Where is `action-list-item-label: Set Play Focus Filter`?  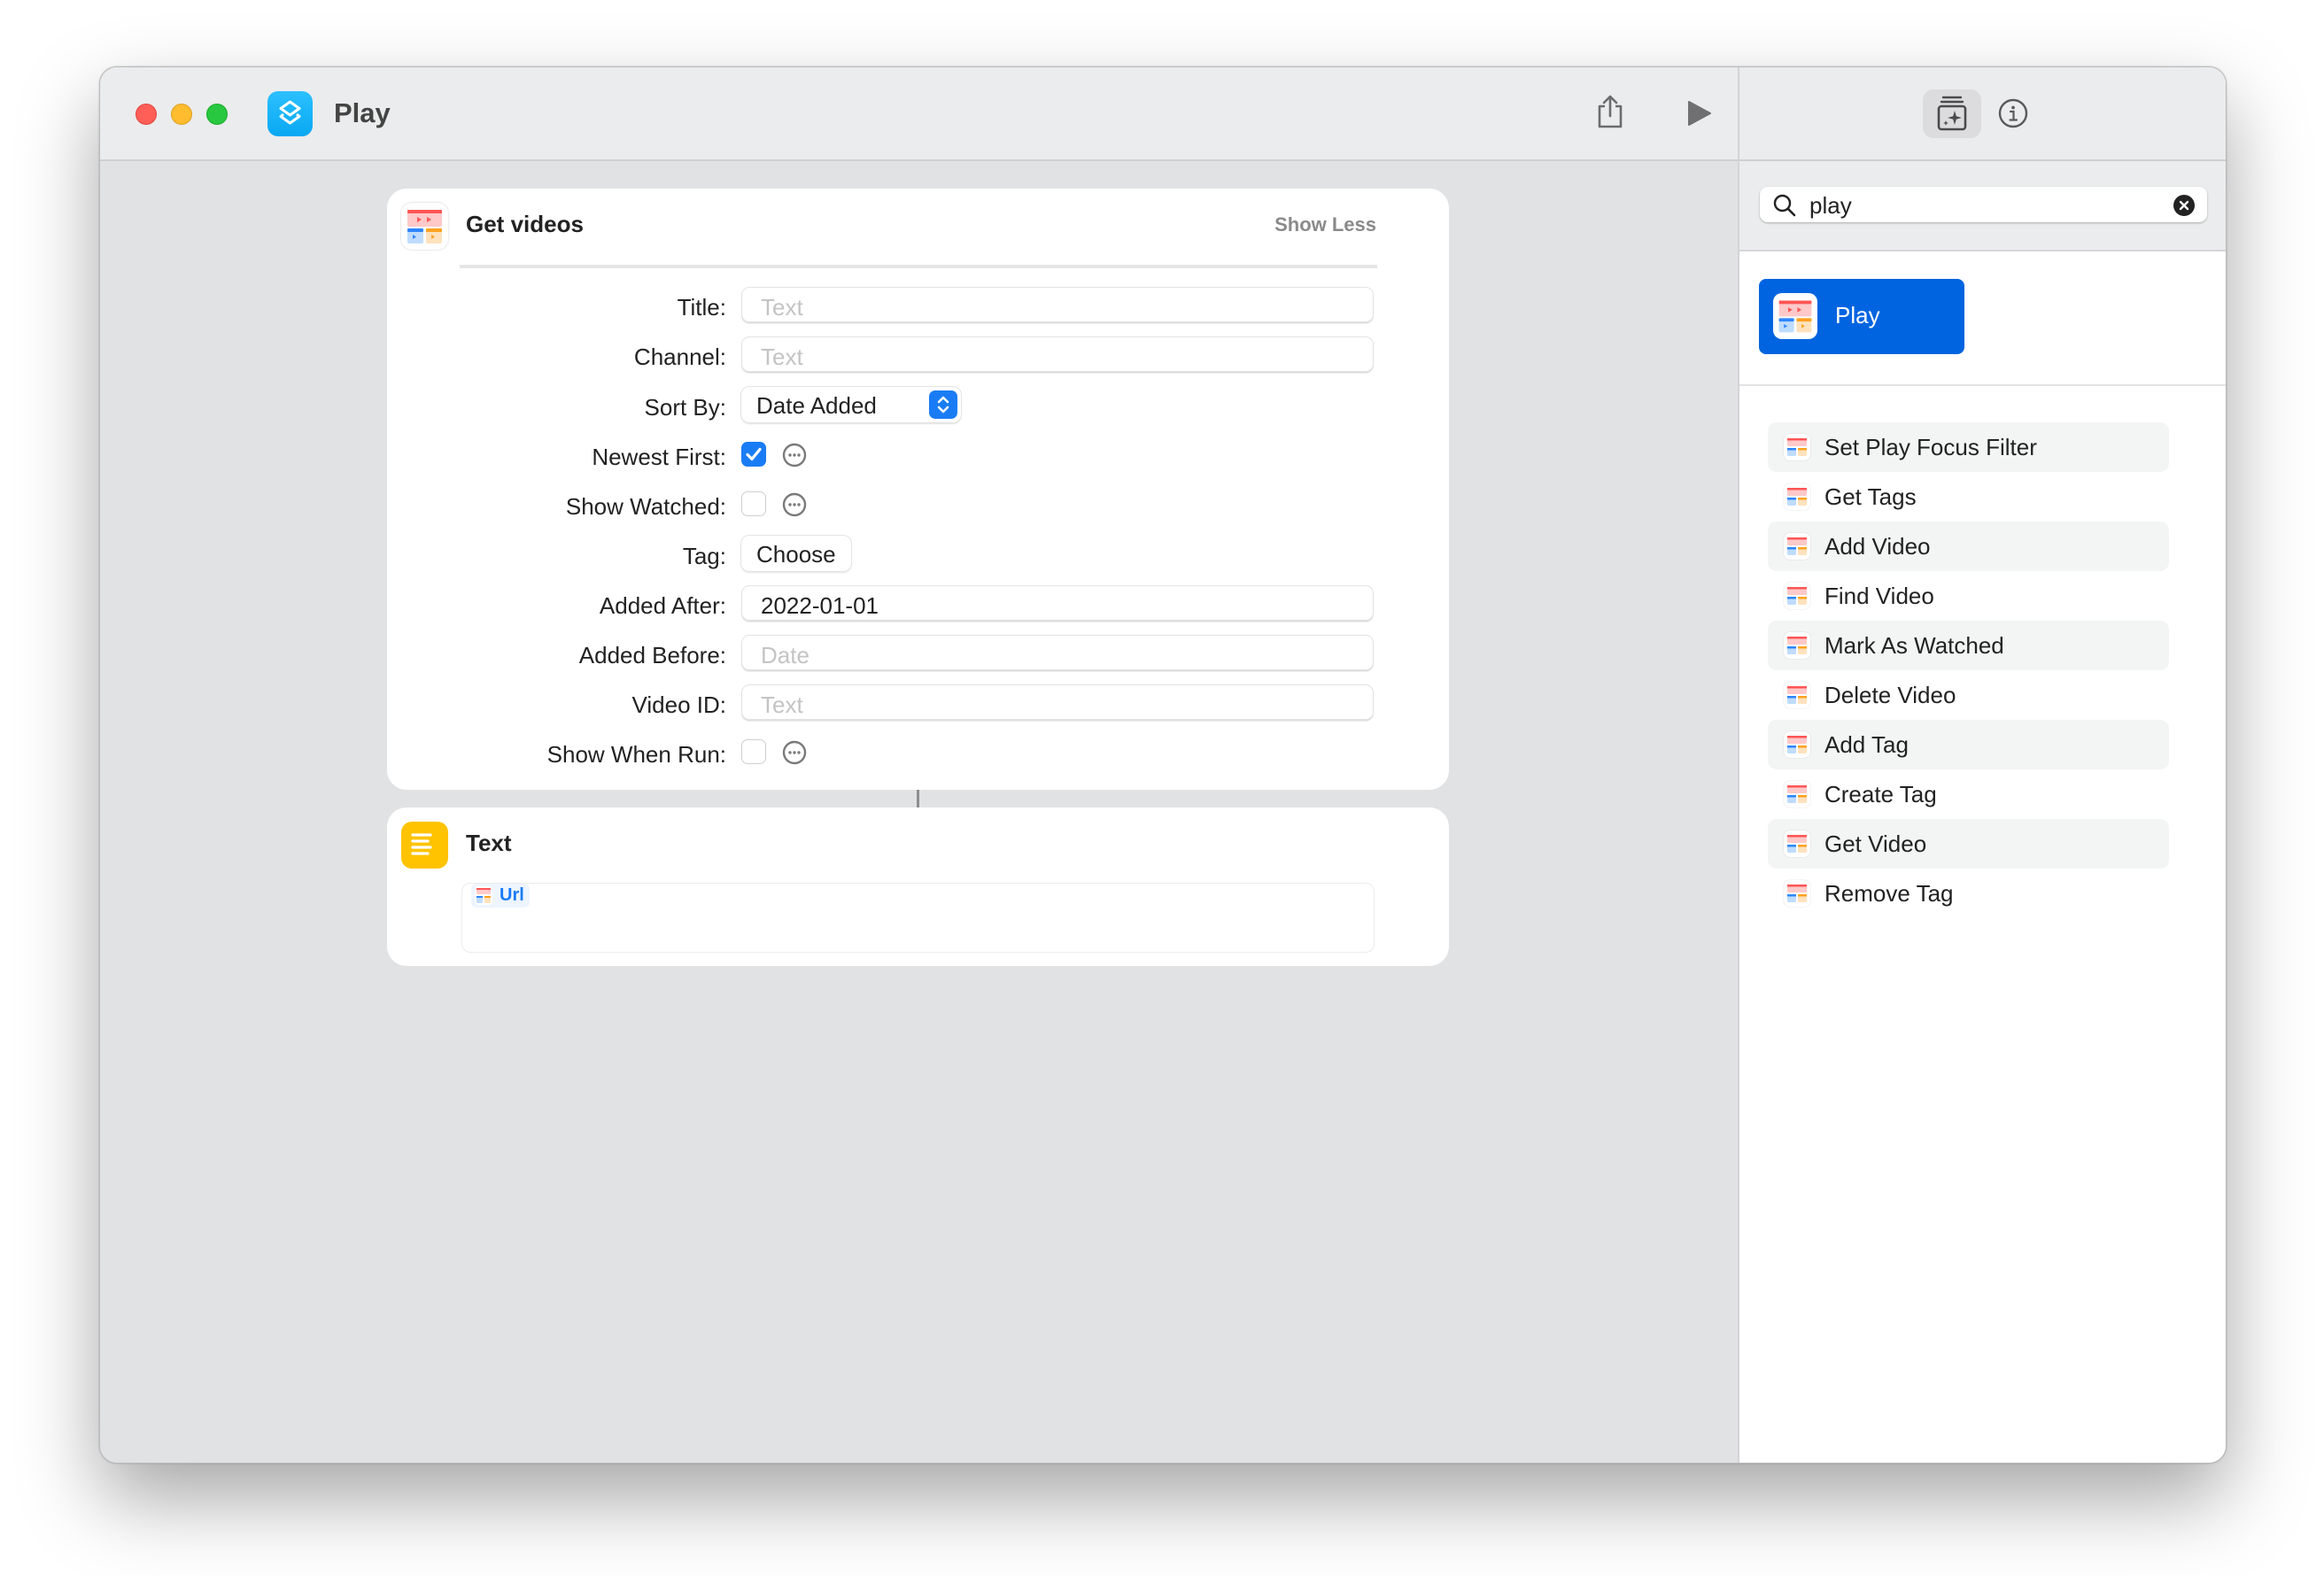 action-list-item-label: Set Play Focus Filter is located at coordinates (1930, 447).